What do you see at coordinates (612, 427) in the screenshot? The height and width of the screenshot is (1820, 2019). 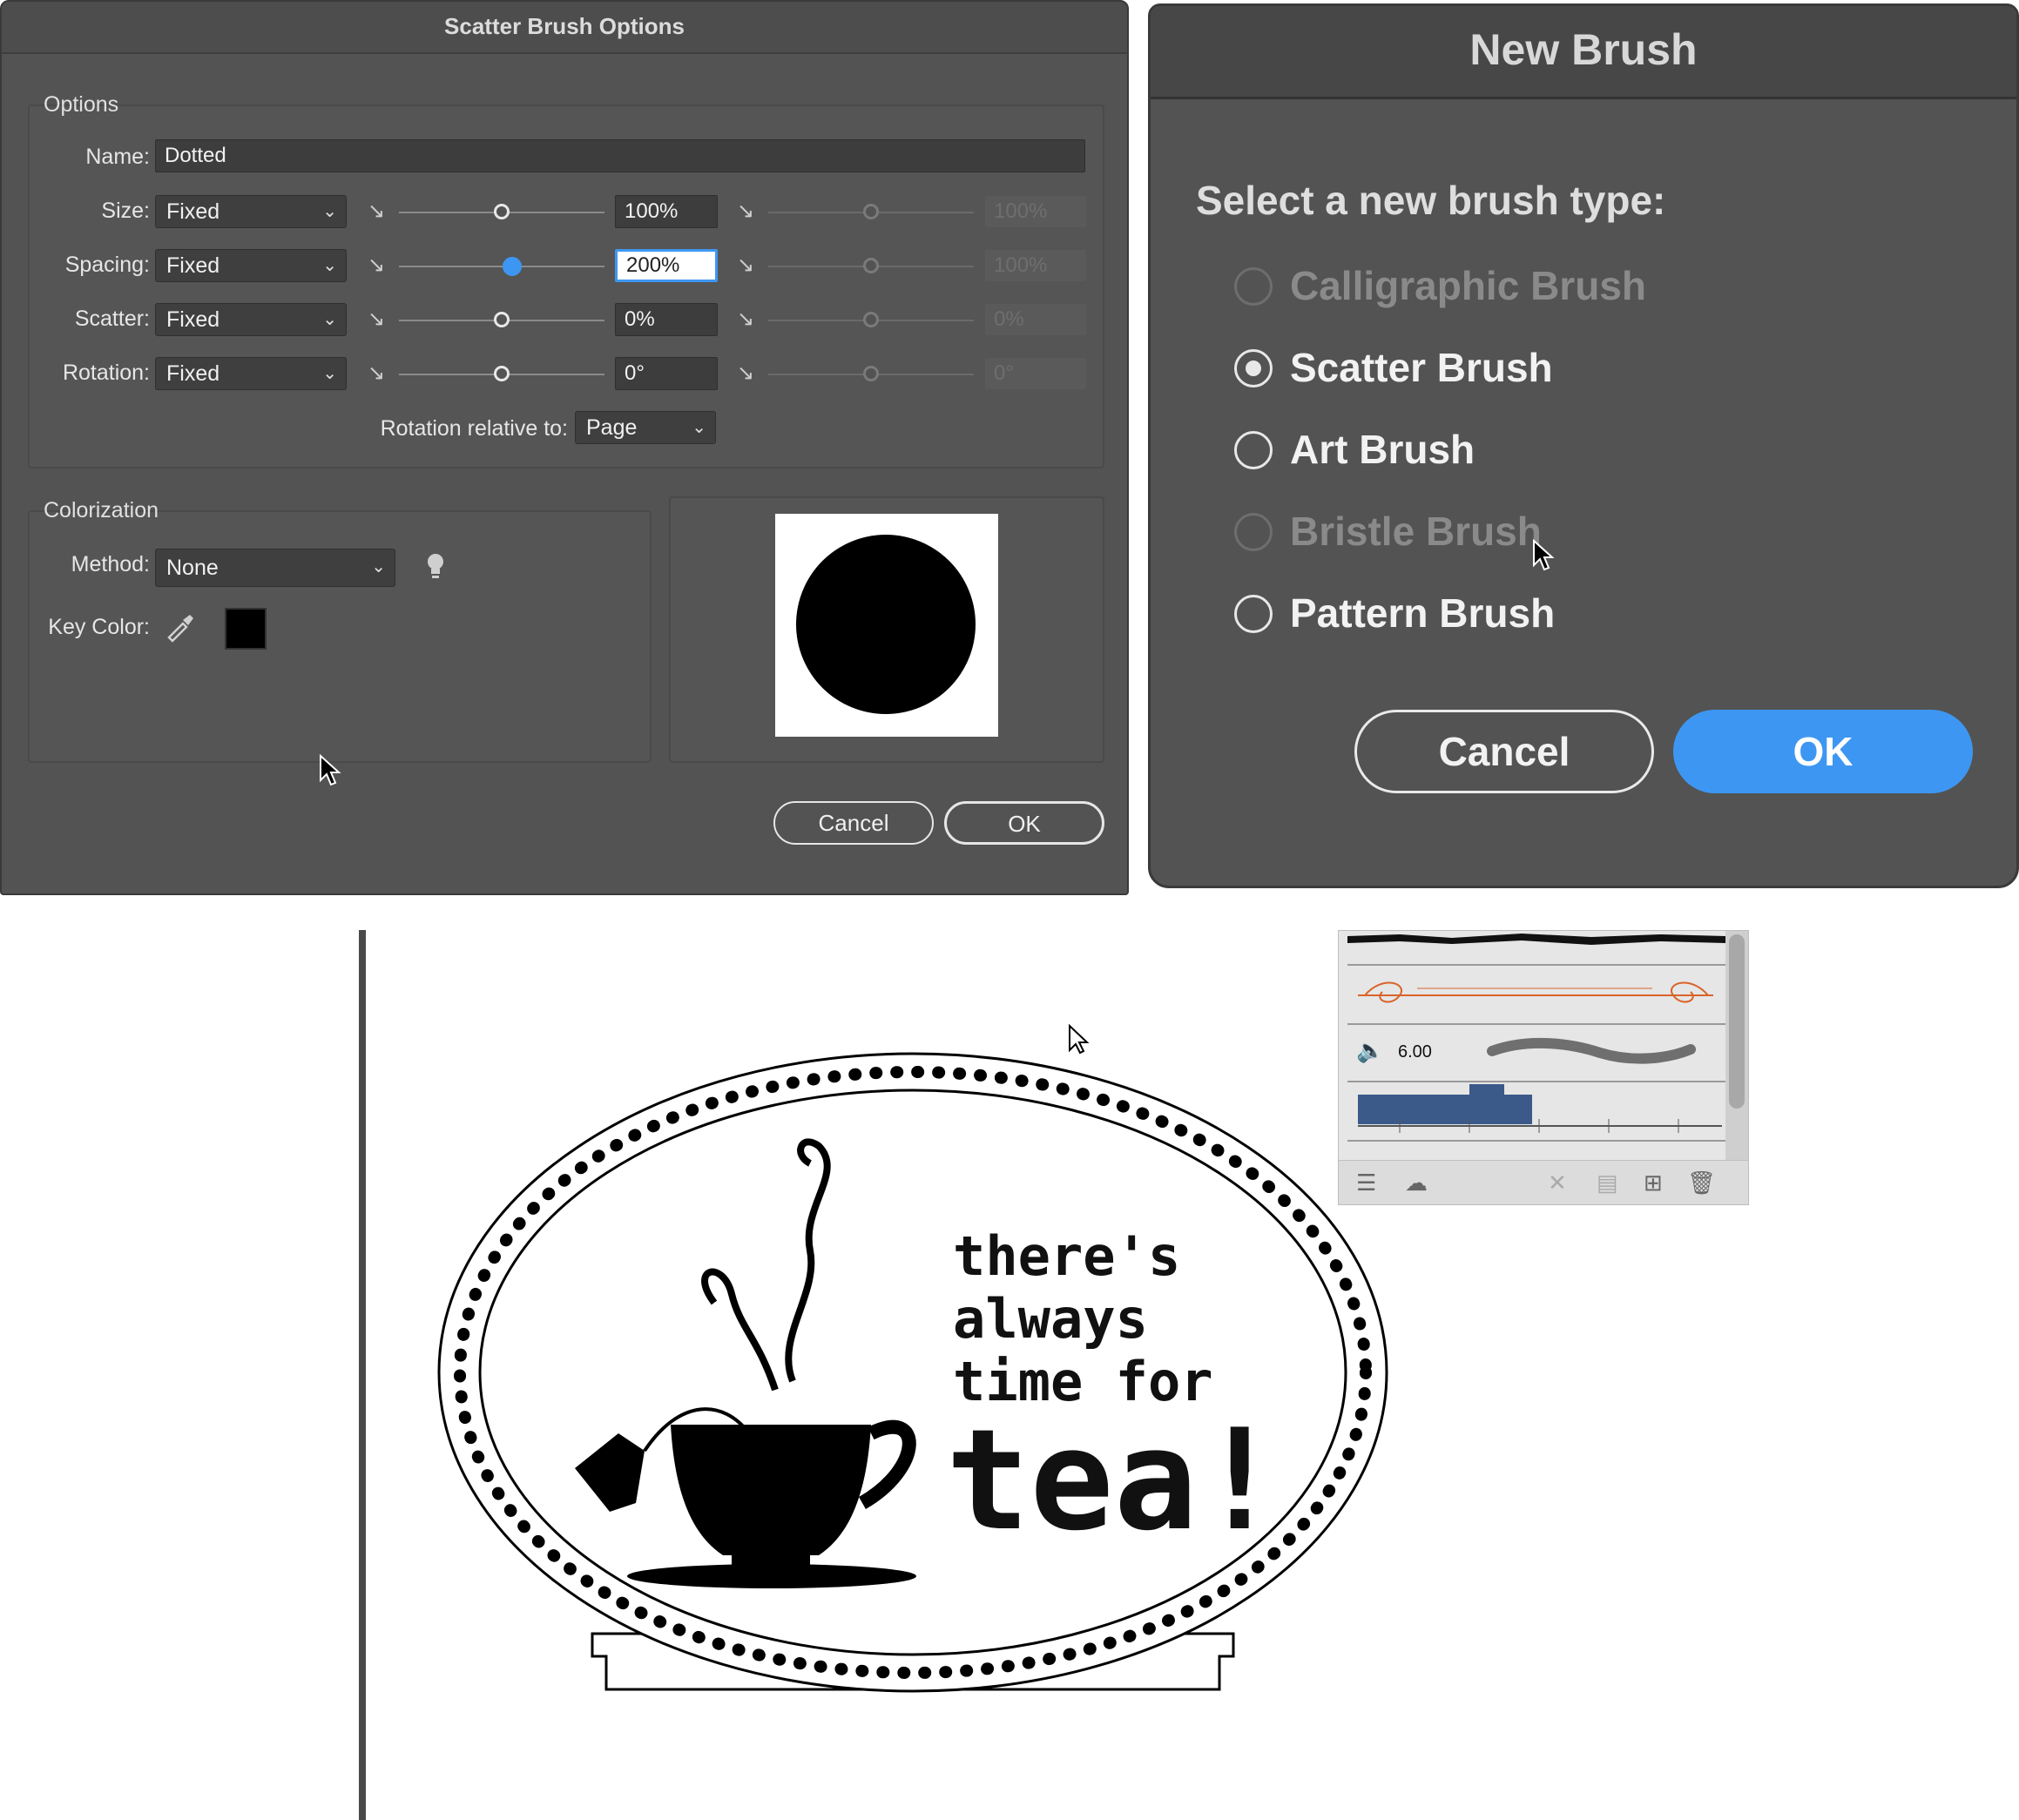 I see `rotation-relative-value: Page` at bounding box center [612, 427].